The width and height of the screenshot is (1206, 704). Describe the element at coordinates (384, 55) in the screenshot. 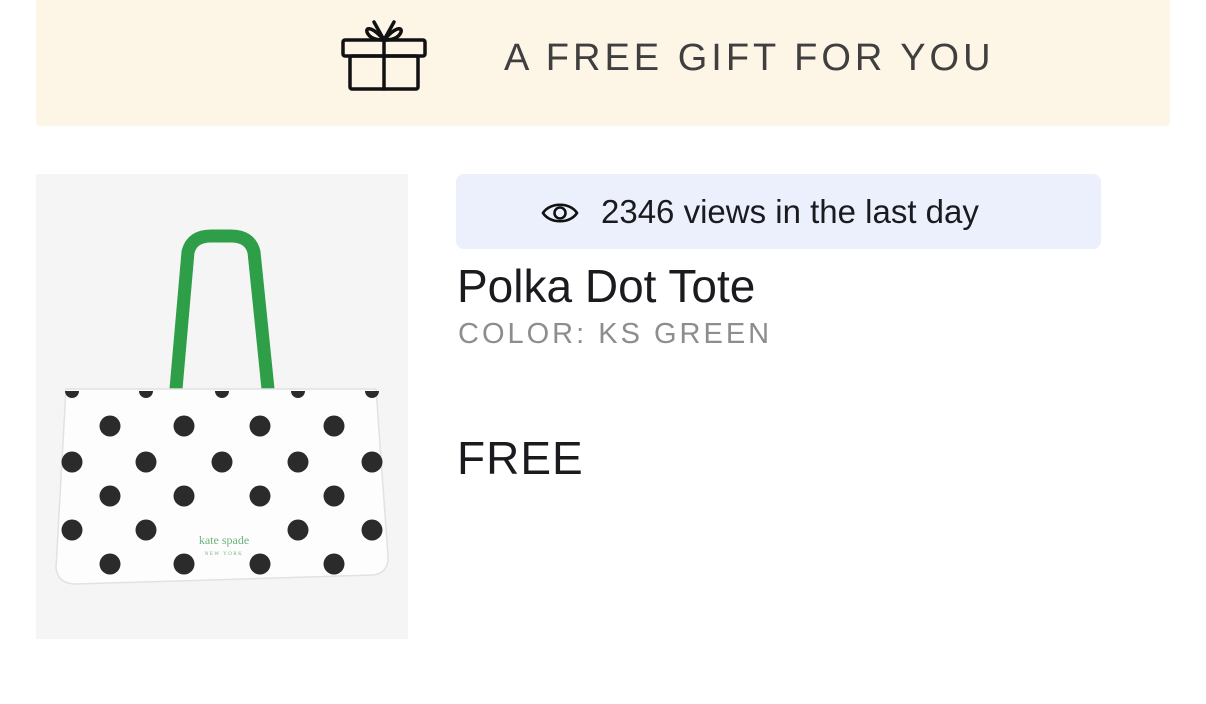

I see `gift-icon` at that location.